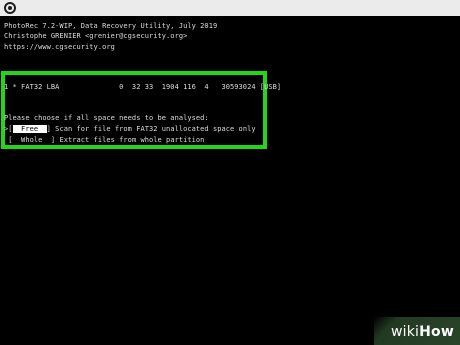 This screenshot has height=345, width=460. I want to click on whole-button: Whole, so click(32, 140).